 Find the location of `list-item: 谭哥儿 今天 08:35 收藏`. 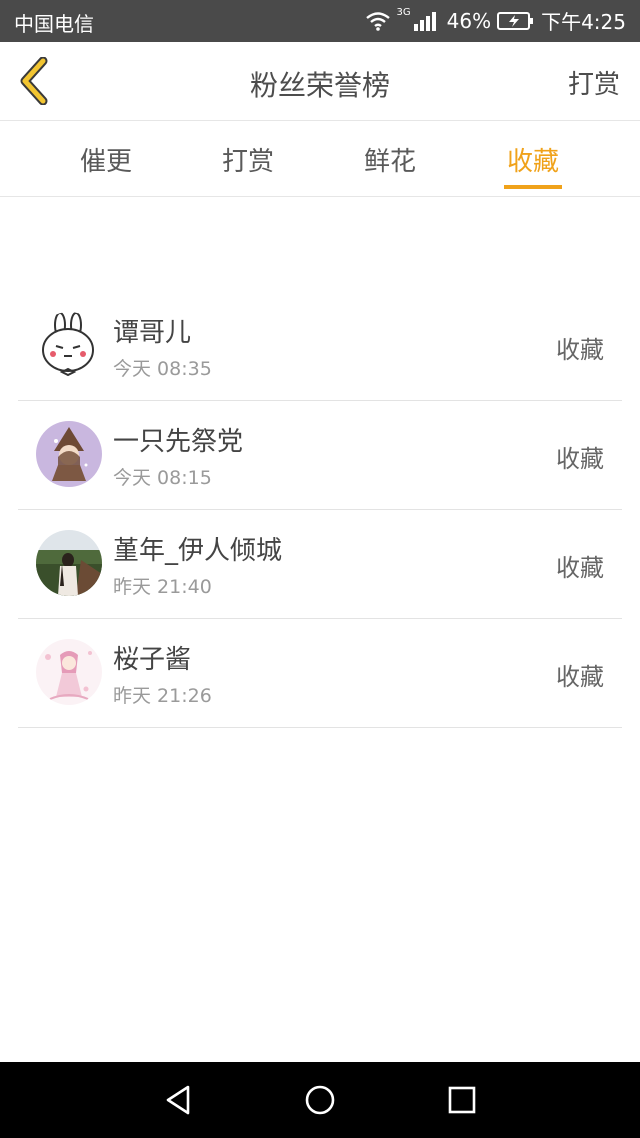

list-item: 谭哥儿 今天 08:35 收藏 is located at coordinates (320, 346).